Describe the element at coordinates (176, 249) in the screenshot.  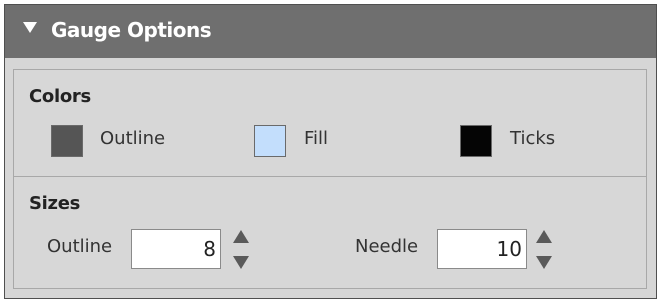
I see `outline-size-input` at that location.